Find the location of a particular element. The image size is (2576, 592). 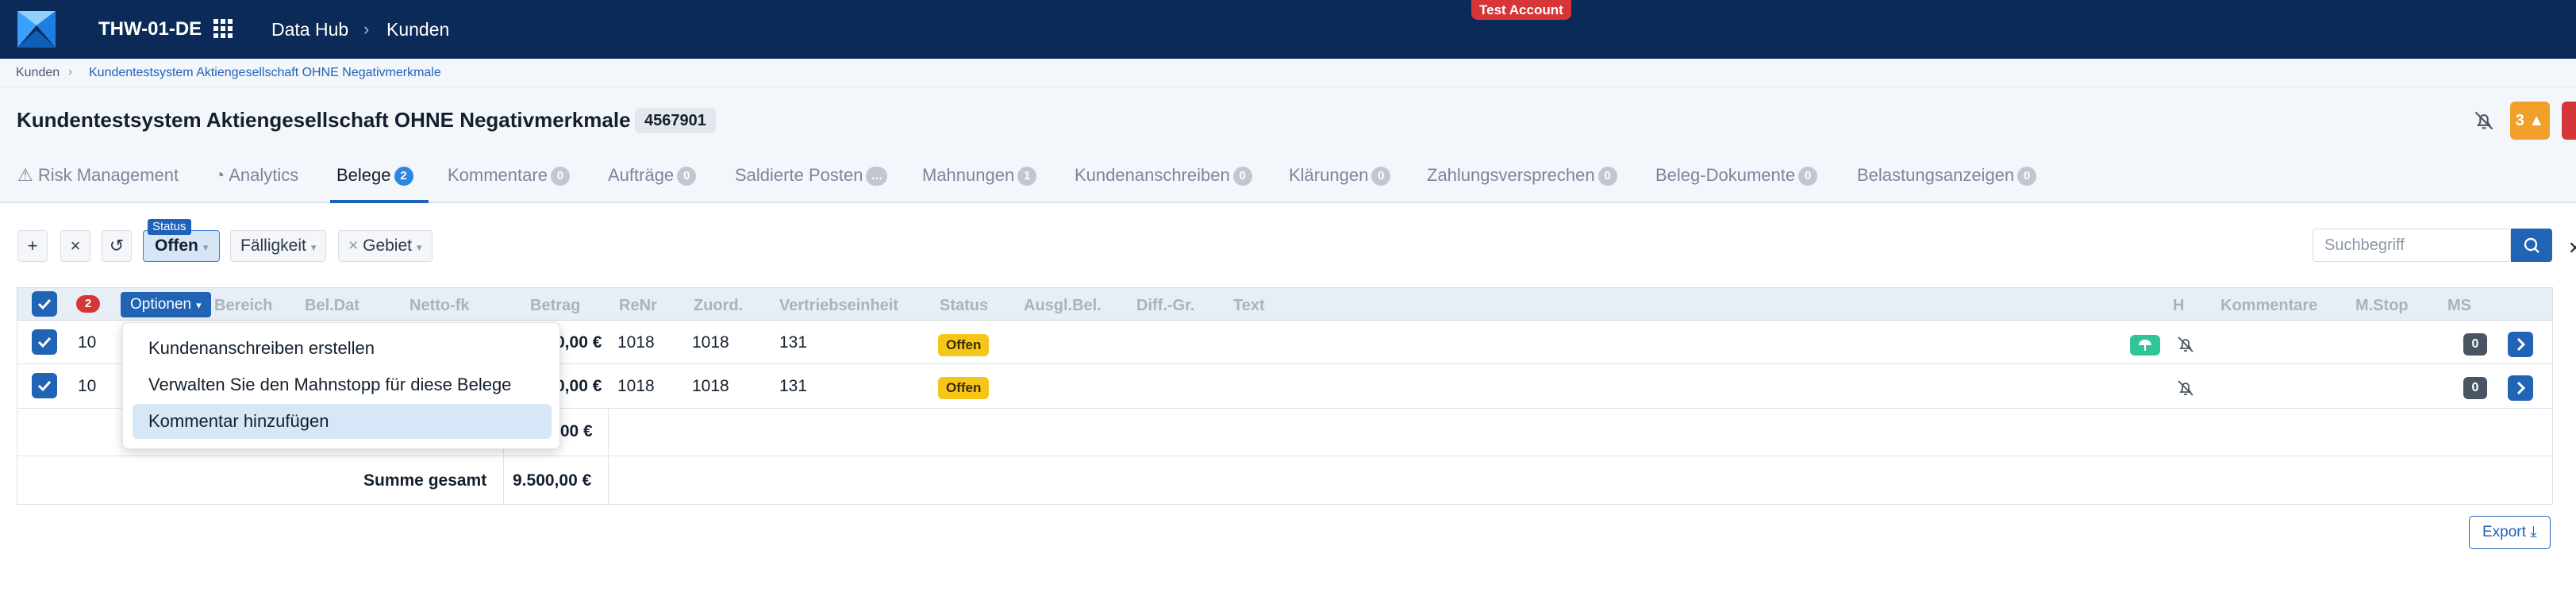

tab-beleg-dokumente: Beleg-Dokumente 0 is located at coordinates (1736, 175).